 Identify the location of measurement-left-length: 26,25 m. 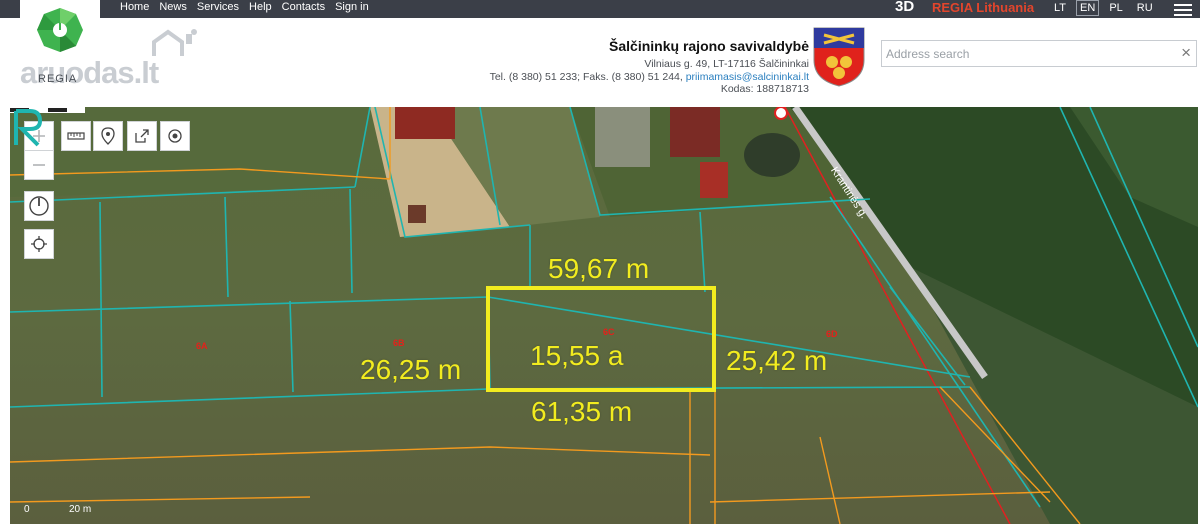
(411, 369).